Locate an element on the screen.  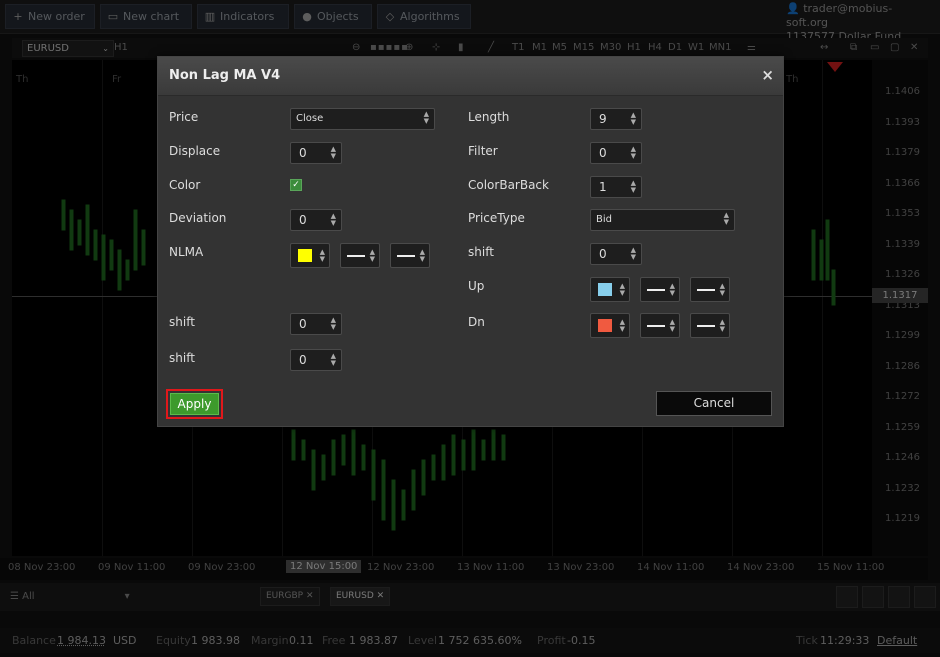
dn-line-style-select: ▲ ▼ is located at coordinates (660, 325).